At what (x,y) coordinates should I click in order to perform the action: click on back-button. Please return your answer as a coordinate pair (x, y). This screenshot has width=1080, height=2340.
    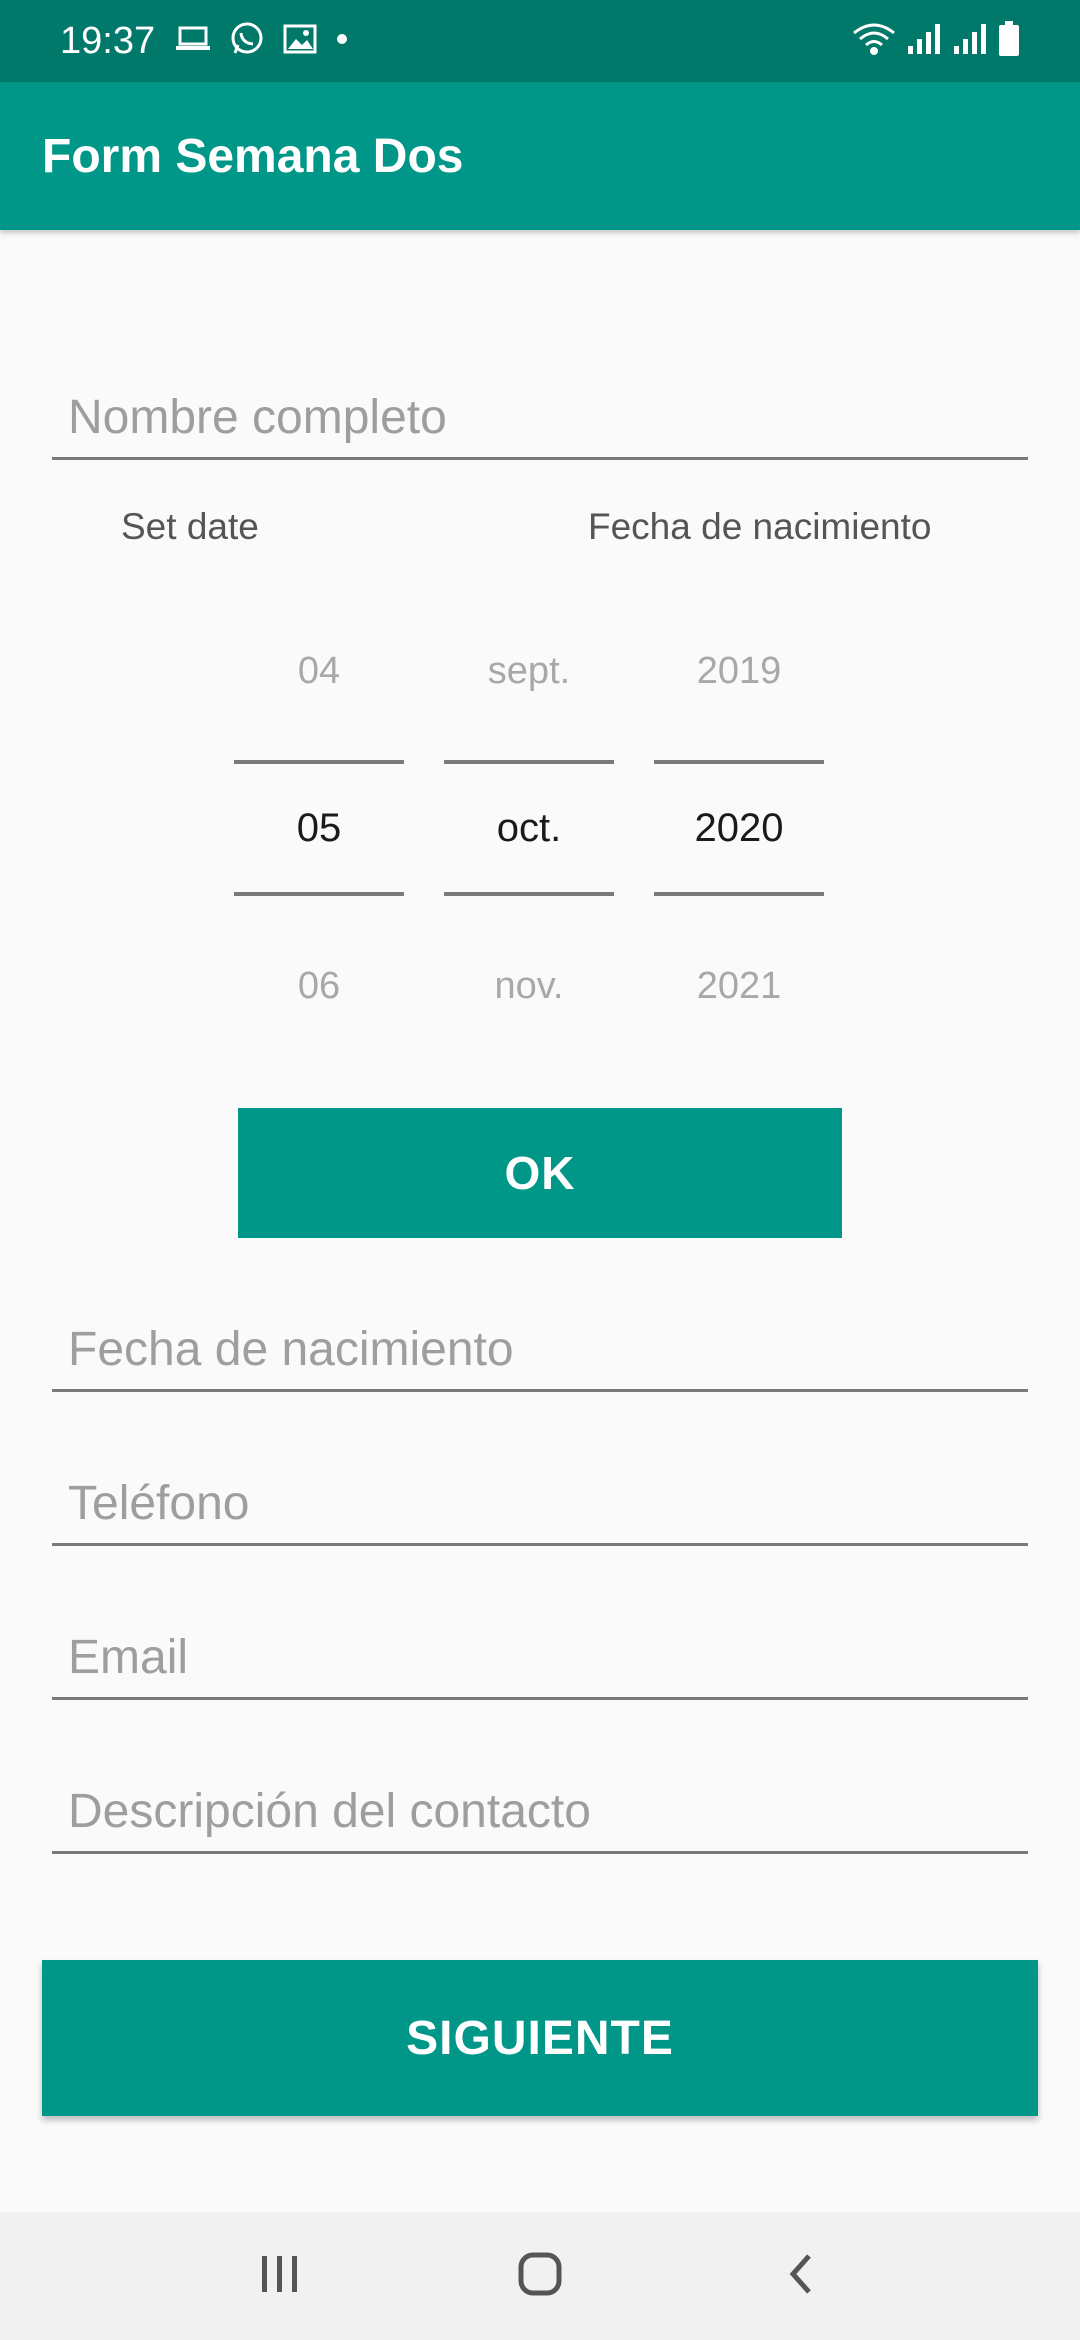
    Looking at the image, I should click on (800, 2276).